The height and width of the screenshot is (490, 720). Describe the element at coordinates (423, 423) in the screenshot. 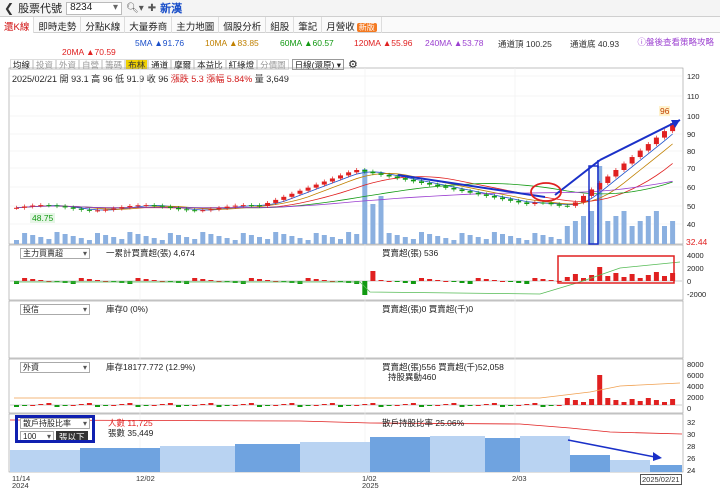

I see `panel4-legend-ratio: 散戶持股比率 25.06%` at that location.